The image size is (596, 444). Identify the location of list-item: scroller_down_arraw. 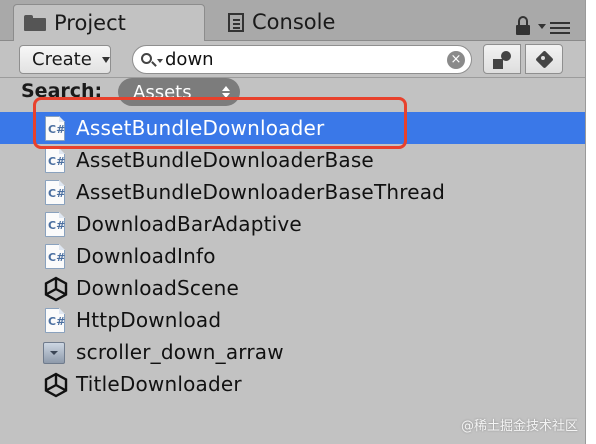
(292, 352).